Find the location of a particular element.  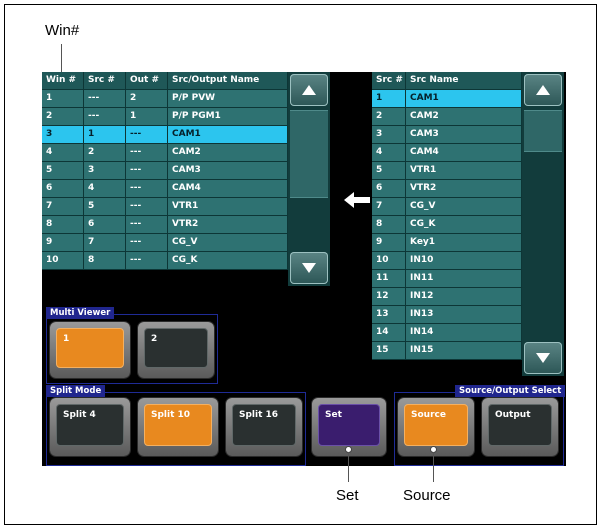

cell-src-name: VTR2 is located at coordinates (464, 189).